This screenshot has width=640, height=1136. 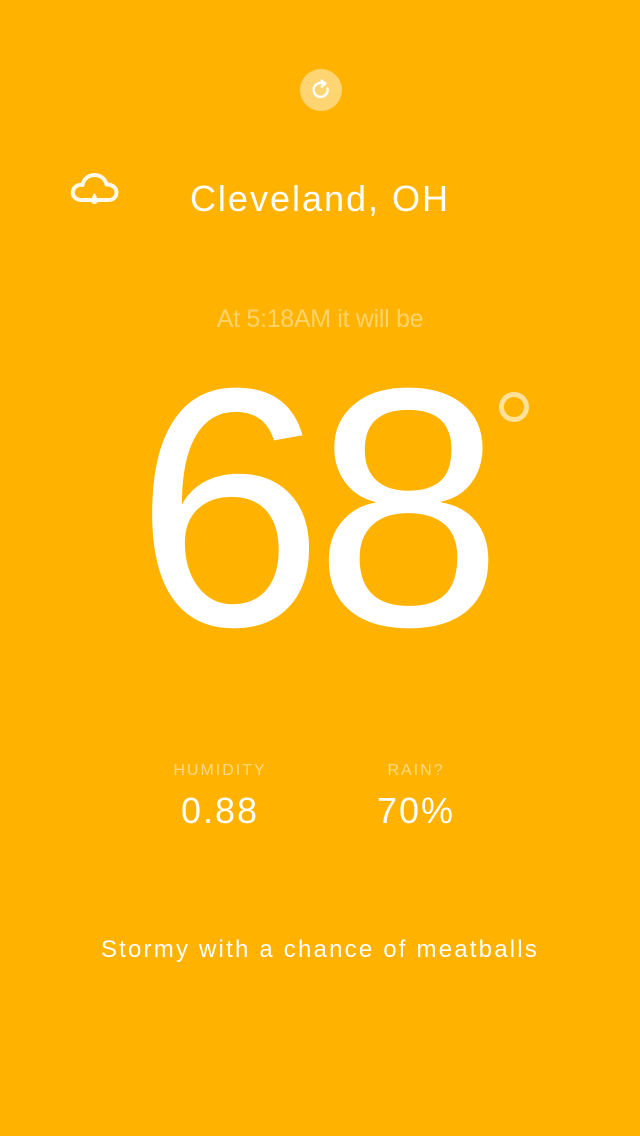 I want to click on refresh-icon, so click(x=320, y=89).